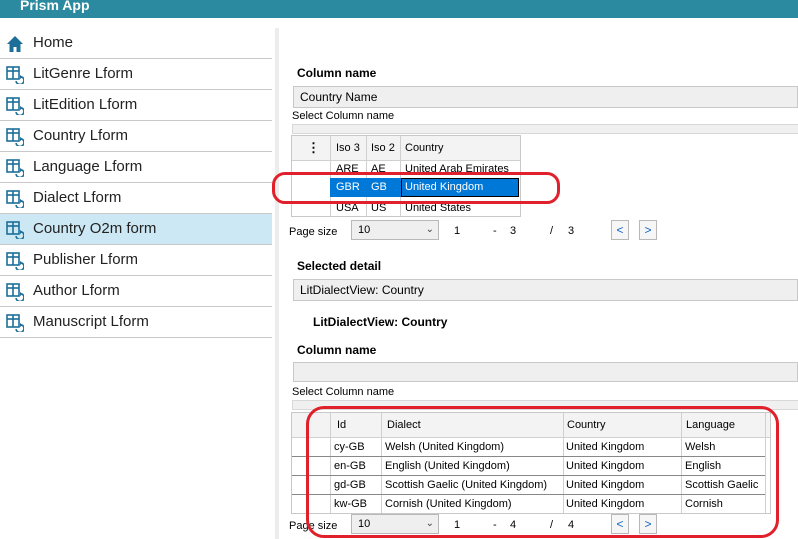  Describe the element at coordinates (429, 229) in the screenshot. I see `chevron-down-icon: ⌄` at that location.